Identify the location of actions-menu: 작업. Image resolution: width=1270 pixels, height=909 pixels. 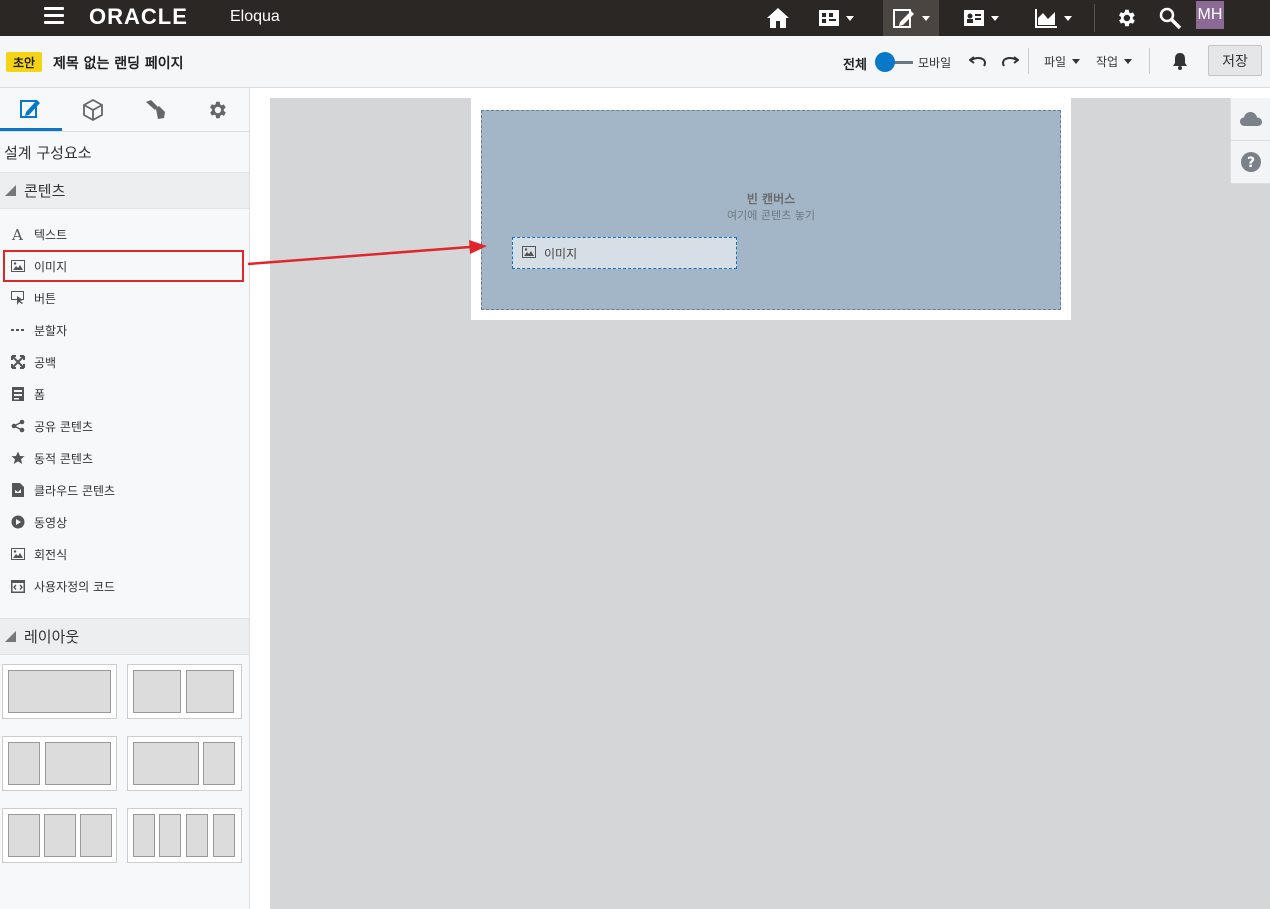
(1114, 61).